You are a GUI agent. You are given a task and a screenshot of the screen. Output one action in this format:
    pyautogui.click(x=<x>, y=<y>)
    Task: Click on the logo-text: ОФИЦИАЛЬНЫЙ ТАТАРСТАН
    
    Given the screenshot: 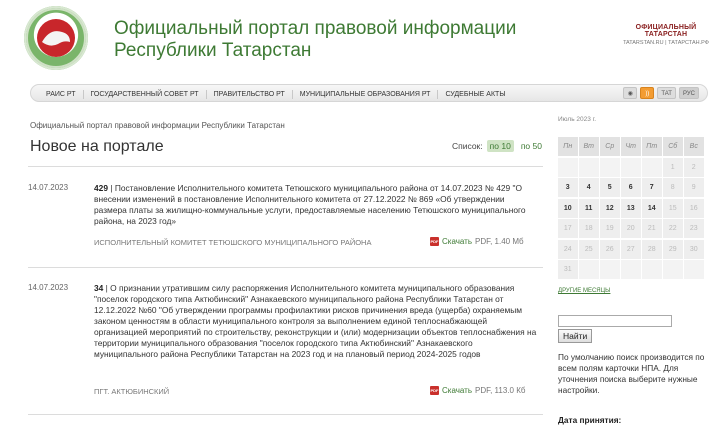 What is the action you would take?
    pyautogui.click(x=666, y=31)
    